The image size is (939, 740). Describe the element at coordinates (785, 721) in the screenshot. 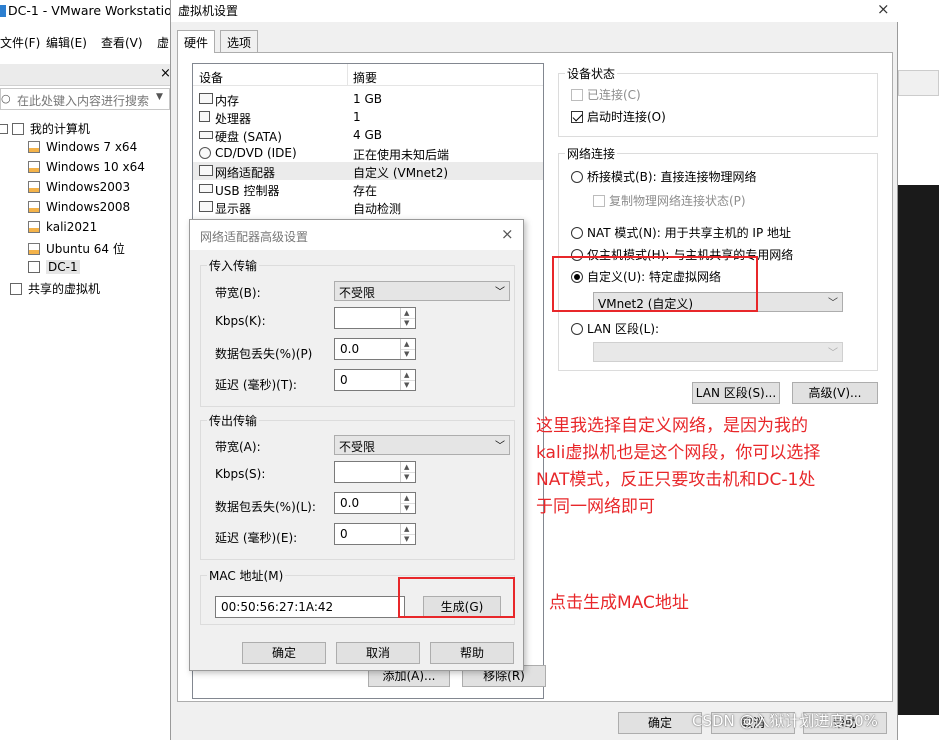

I see `csdn-watermark: CSDN @入狱计划进度50%` at that location.